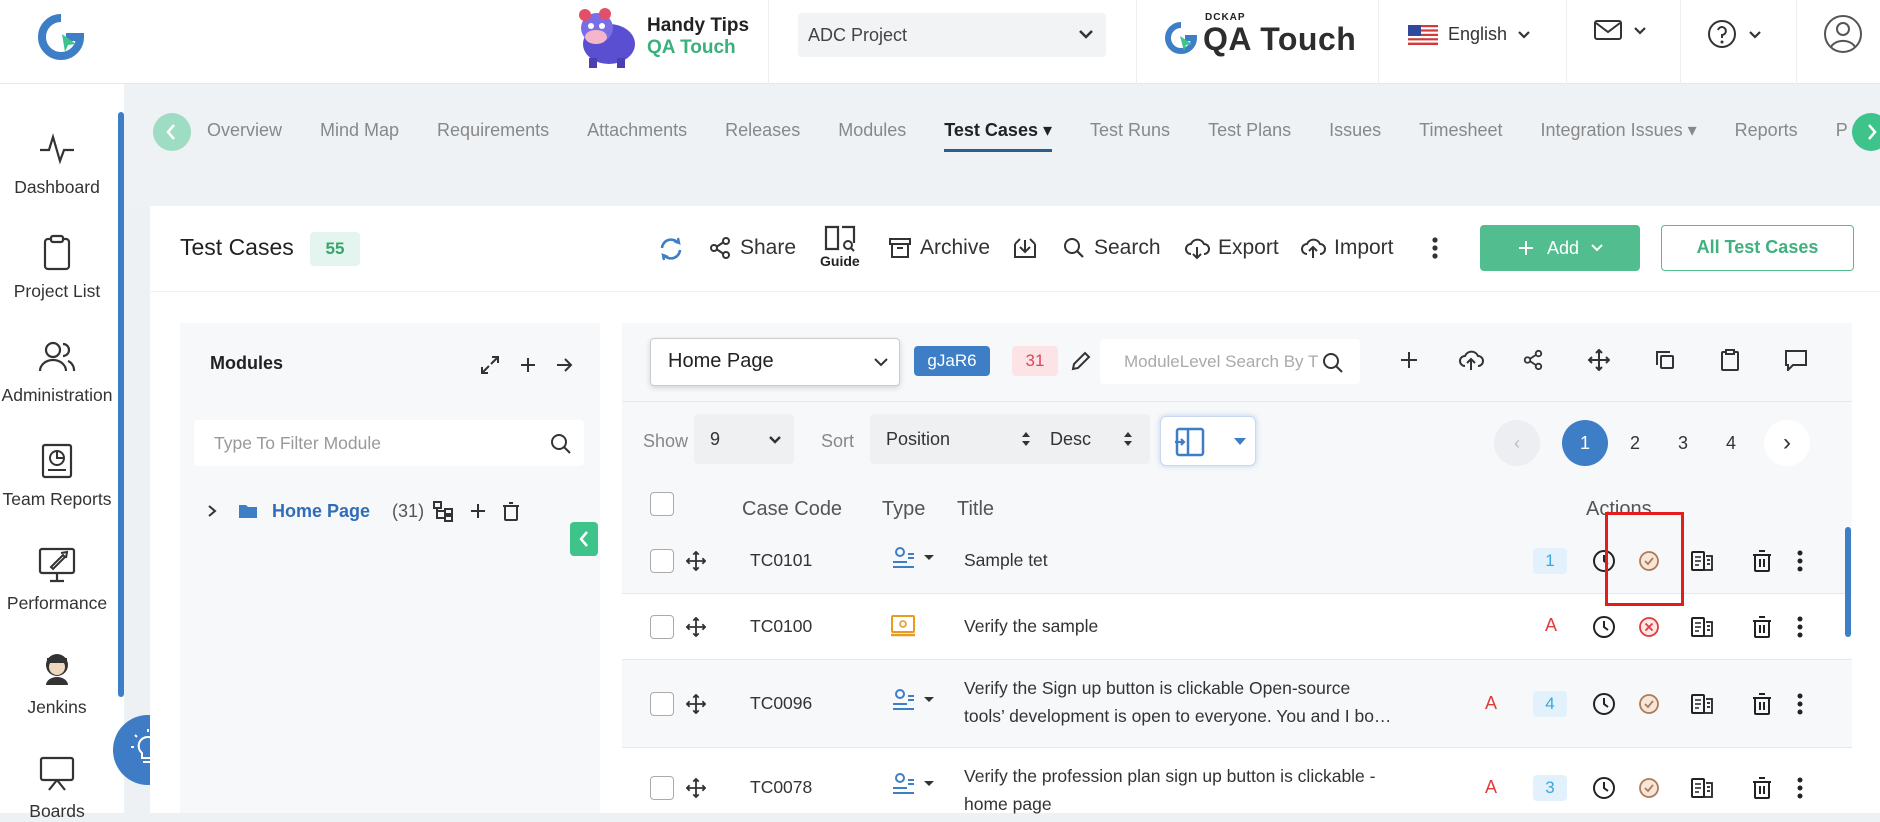 This screenshot has height=822, width=1880. What do you see at coordinates (57, 579) in the screenshot?
I see `sidebar-item-performance: Performance` at bounding box center [57, 579].